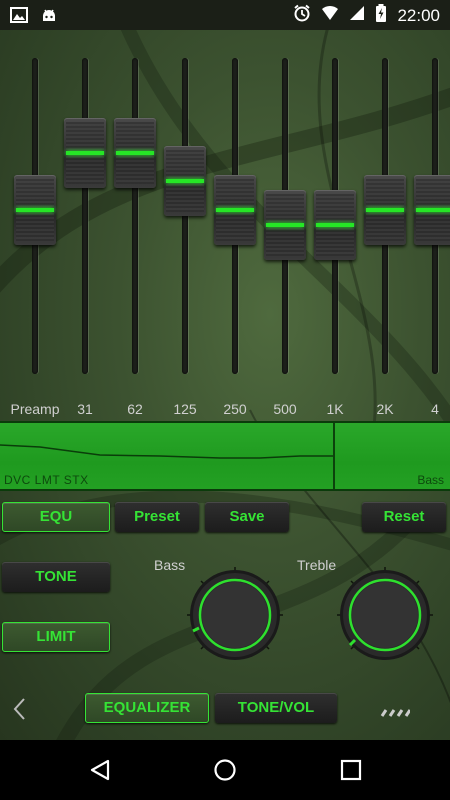  What do you see at coordinates (385, 615) in the screenshot?
I see `treble-knob` at bounding box center [385, 615].